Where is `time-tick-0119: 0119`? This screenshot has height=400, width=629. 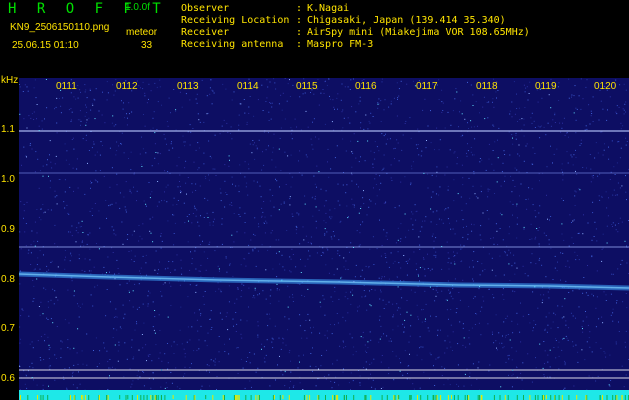
time-tick-0119: 0119 is located at coordinates (546, 86).